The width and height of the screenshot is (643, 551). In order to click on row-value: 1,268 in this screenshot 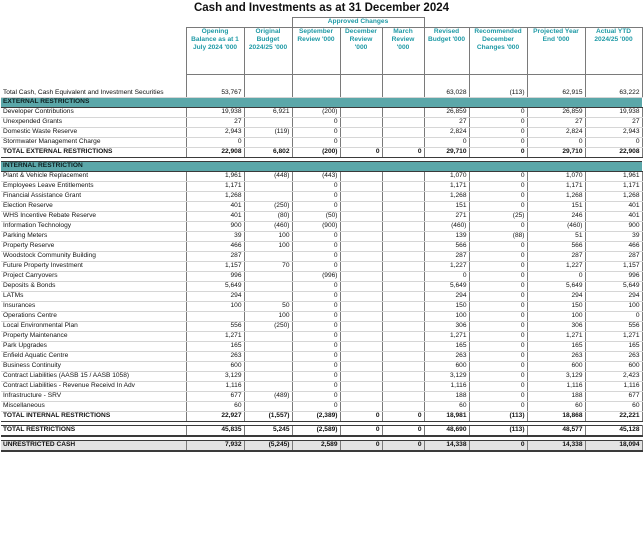, I will do `click(214, 196)`.